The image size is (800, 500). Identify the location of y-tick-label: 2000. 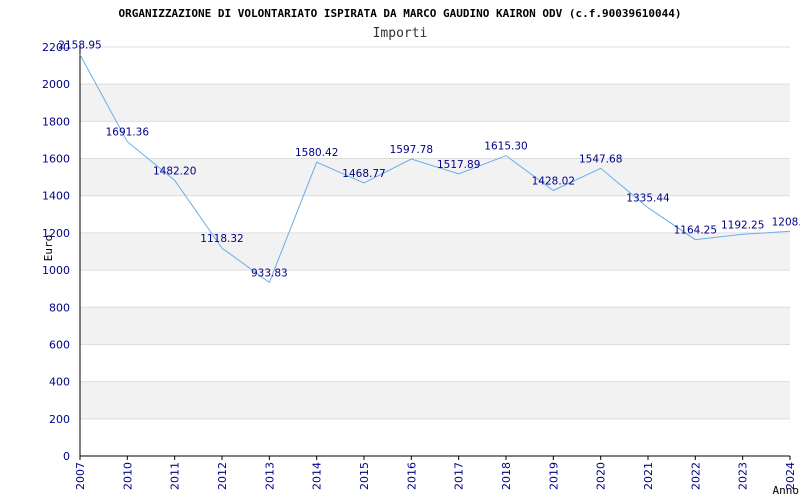
(56, 84).